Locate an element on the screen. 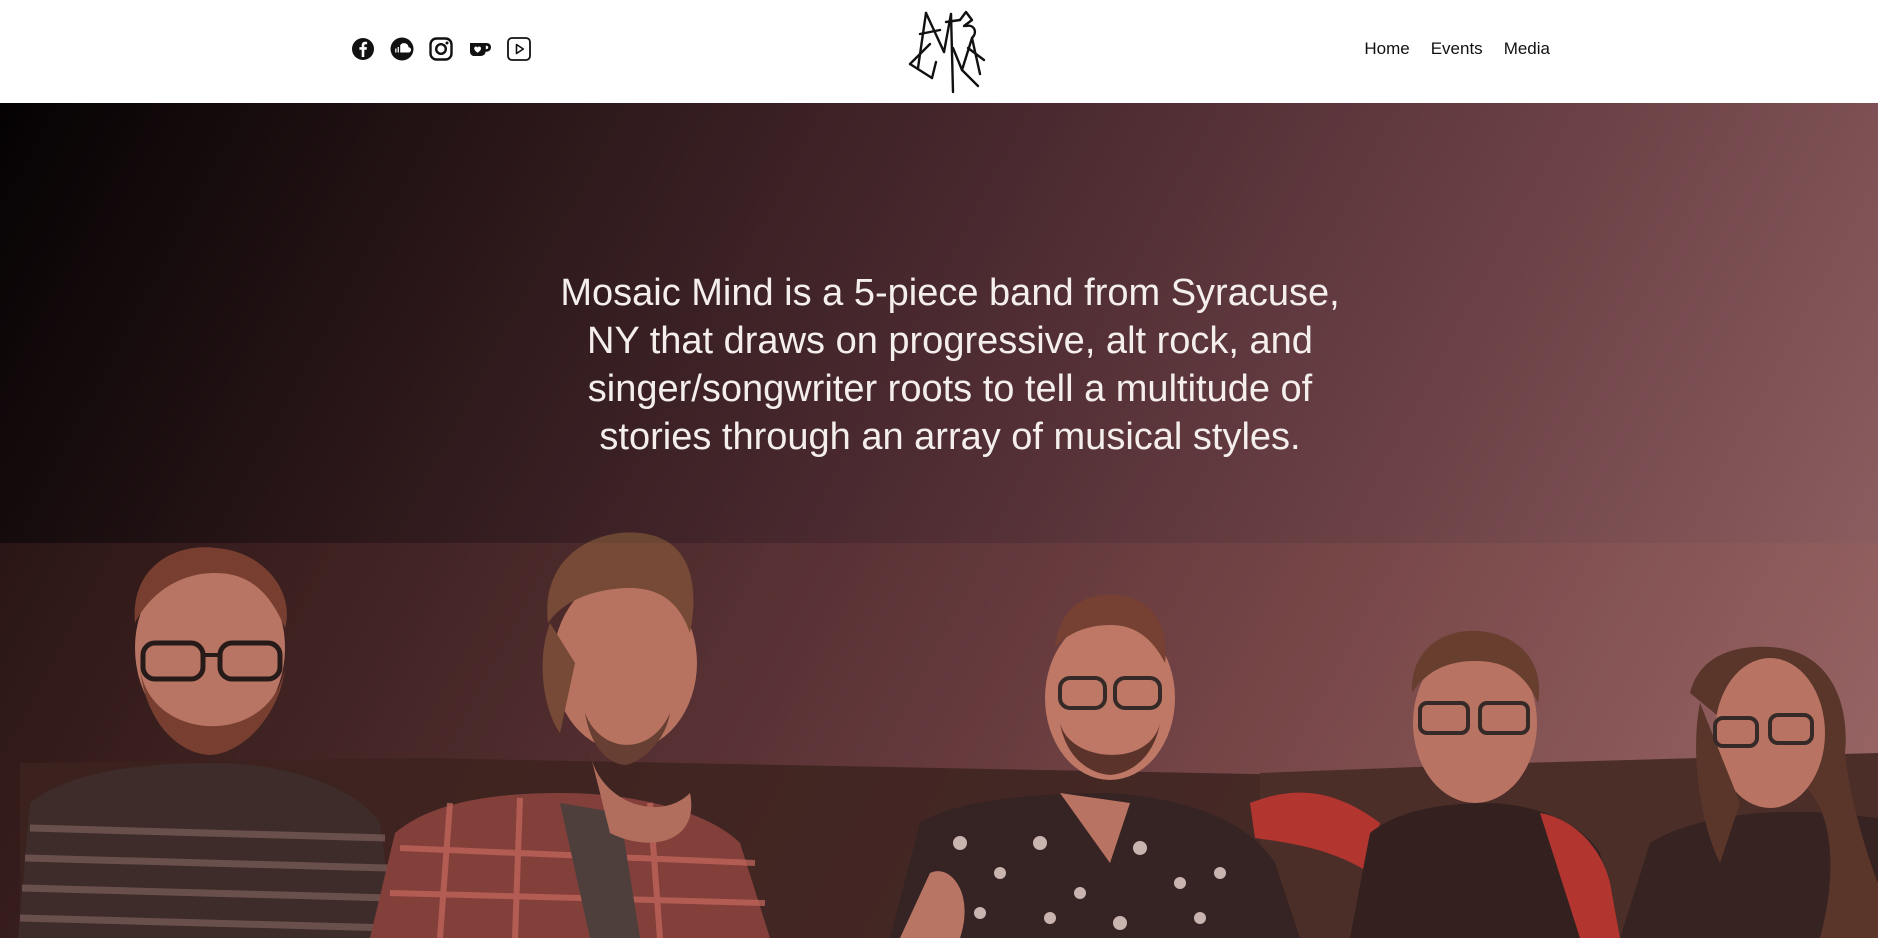 This screenshot has width=1878, height=938. social-links is located at coordinates (441, 49).